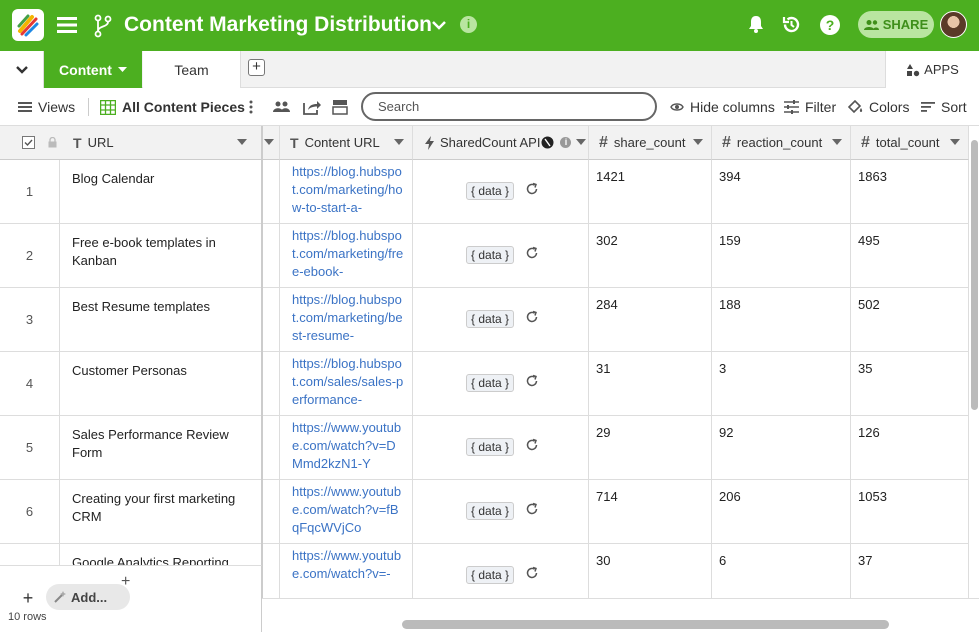 Image resolution: width=979 pixels, height=632 pixels. Describe the element at coordinates (974, 275) in the screenshot. I see `vertical-scrollbar` at that location.